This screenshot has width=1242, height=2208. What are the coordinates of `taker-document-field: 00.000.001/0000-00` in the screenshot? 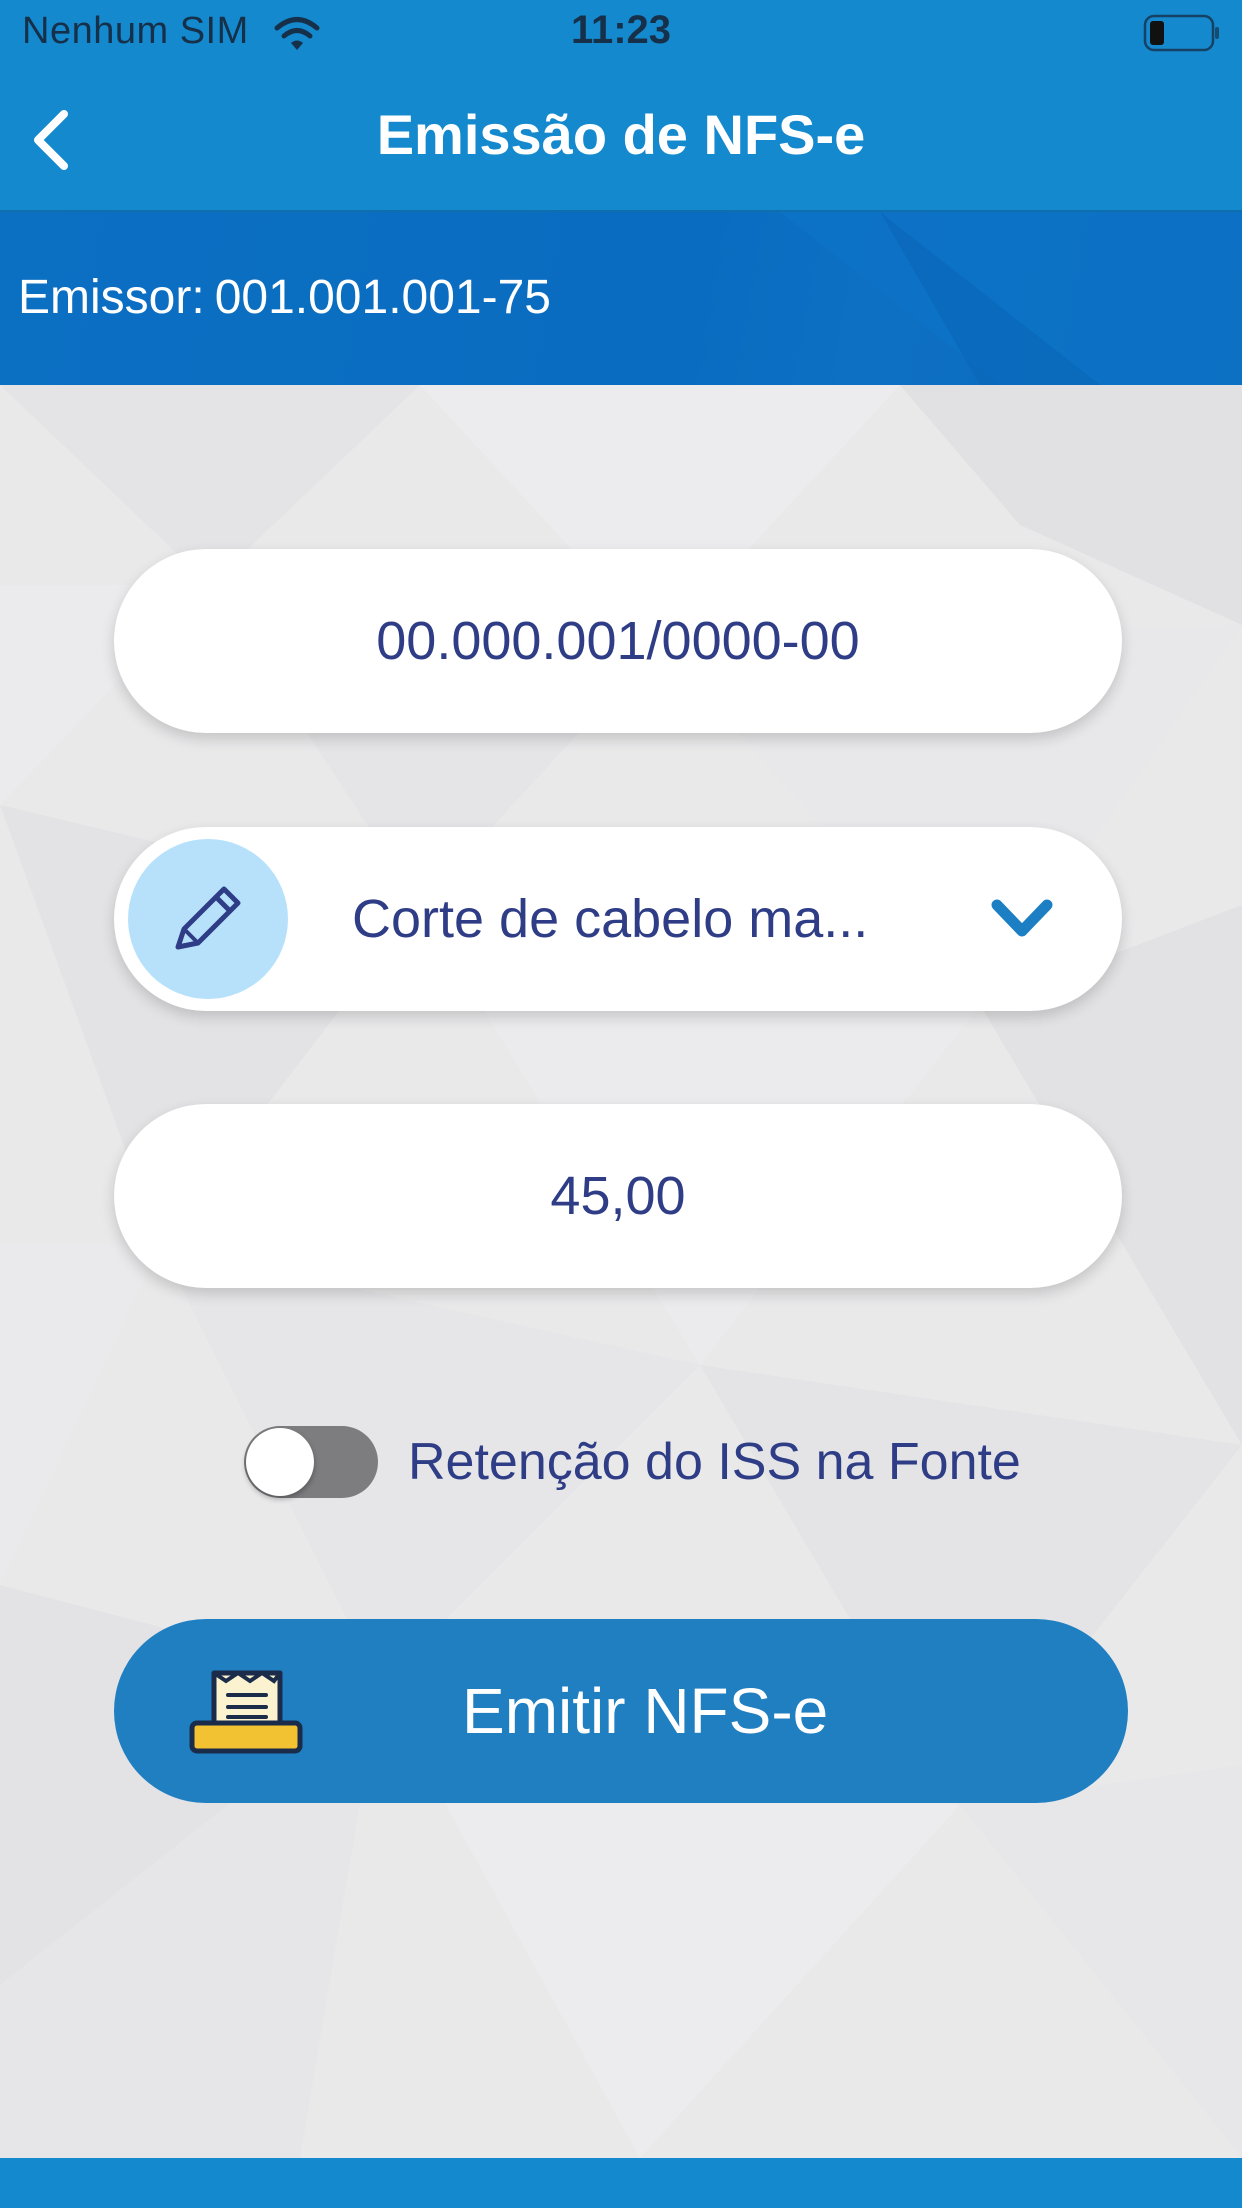 It's located at (618, 641).